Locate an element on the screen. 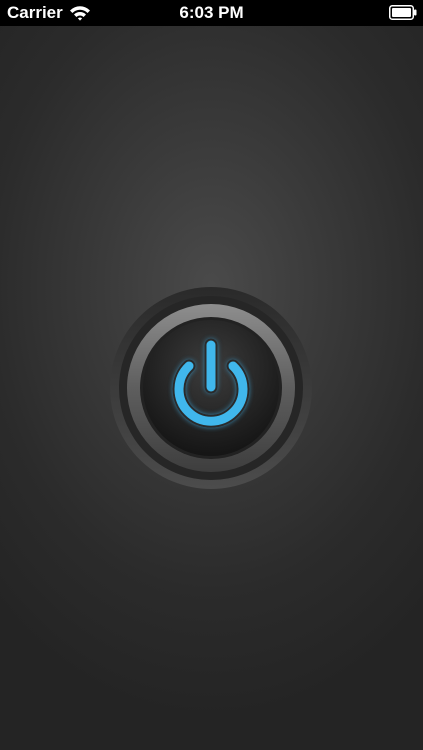 The width and height of the screenshot is (423, 750). status-bar: Carrier 6:03 PM is located at coordinates (211, 13).